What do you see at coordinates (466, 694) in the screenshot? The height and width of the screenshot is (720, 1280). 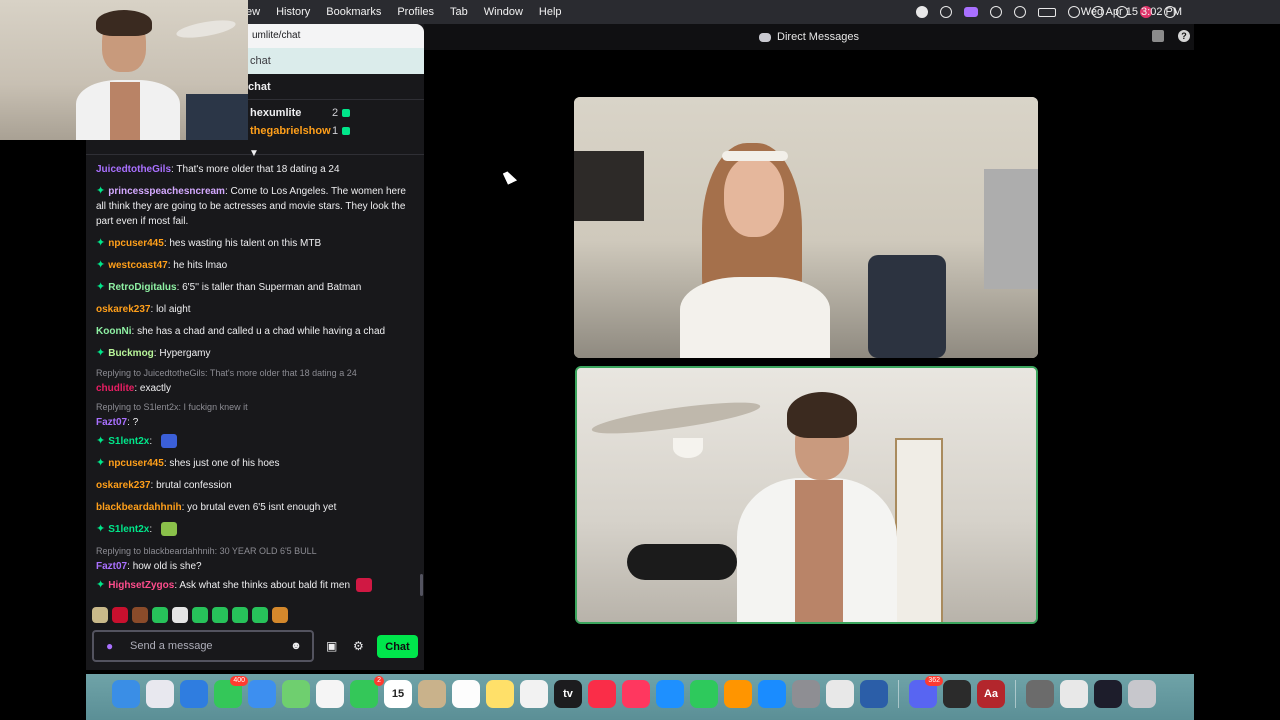 I see `reminders-icon` at bounding box center [466, 694].